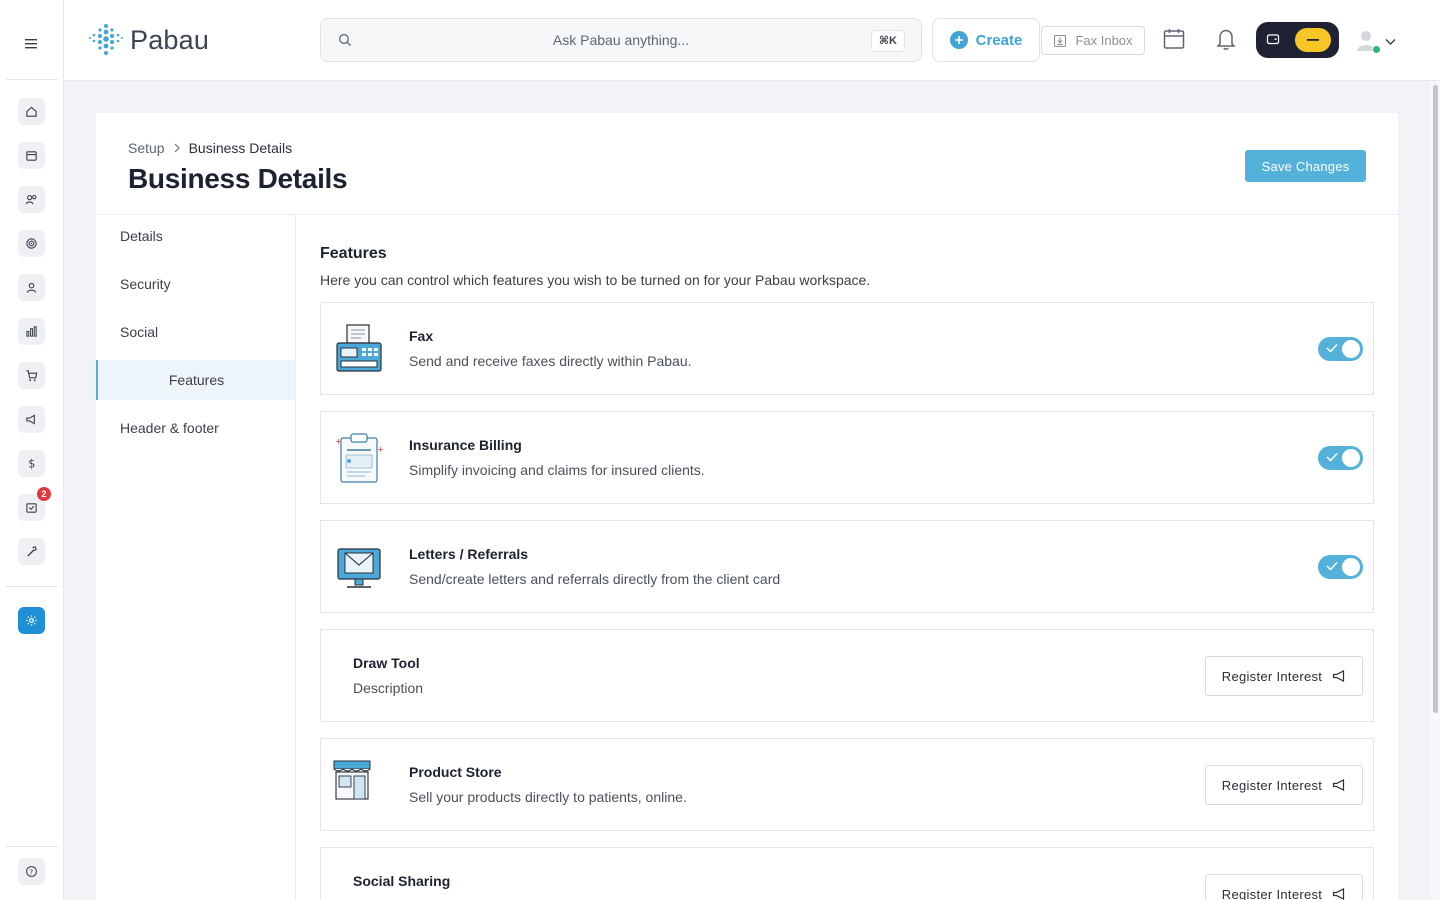 The height and width of the screenshot is (900, 1440). I want to click on dollar-icon: $, so click(31, 463).